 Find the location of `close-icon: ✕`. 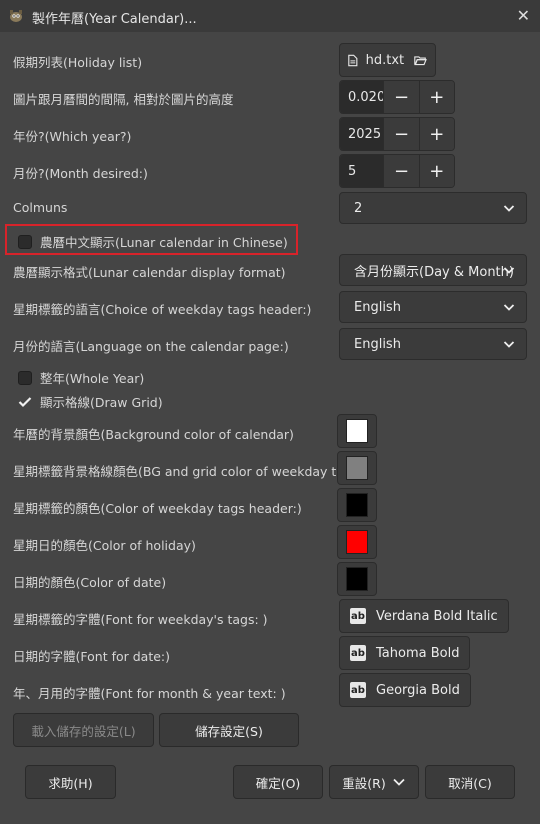

close-icon: ✕ is located at coordinates (523, 15).